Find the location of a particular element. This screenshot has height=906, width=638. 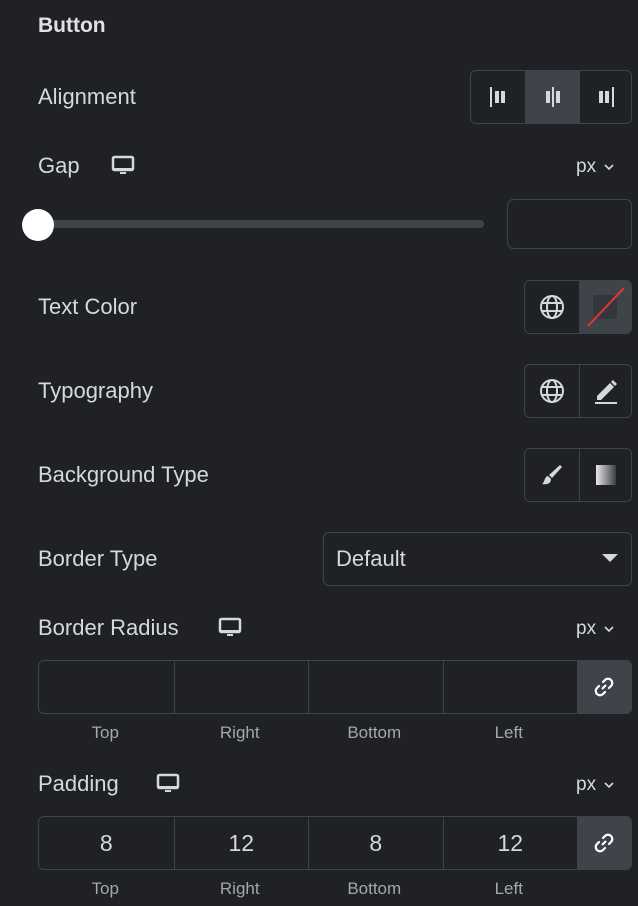

align-center-button is located at coordinates (552, 97).